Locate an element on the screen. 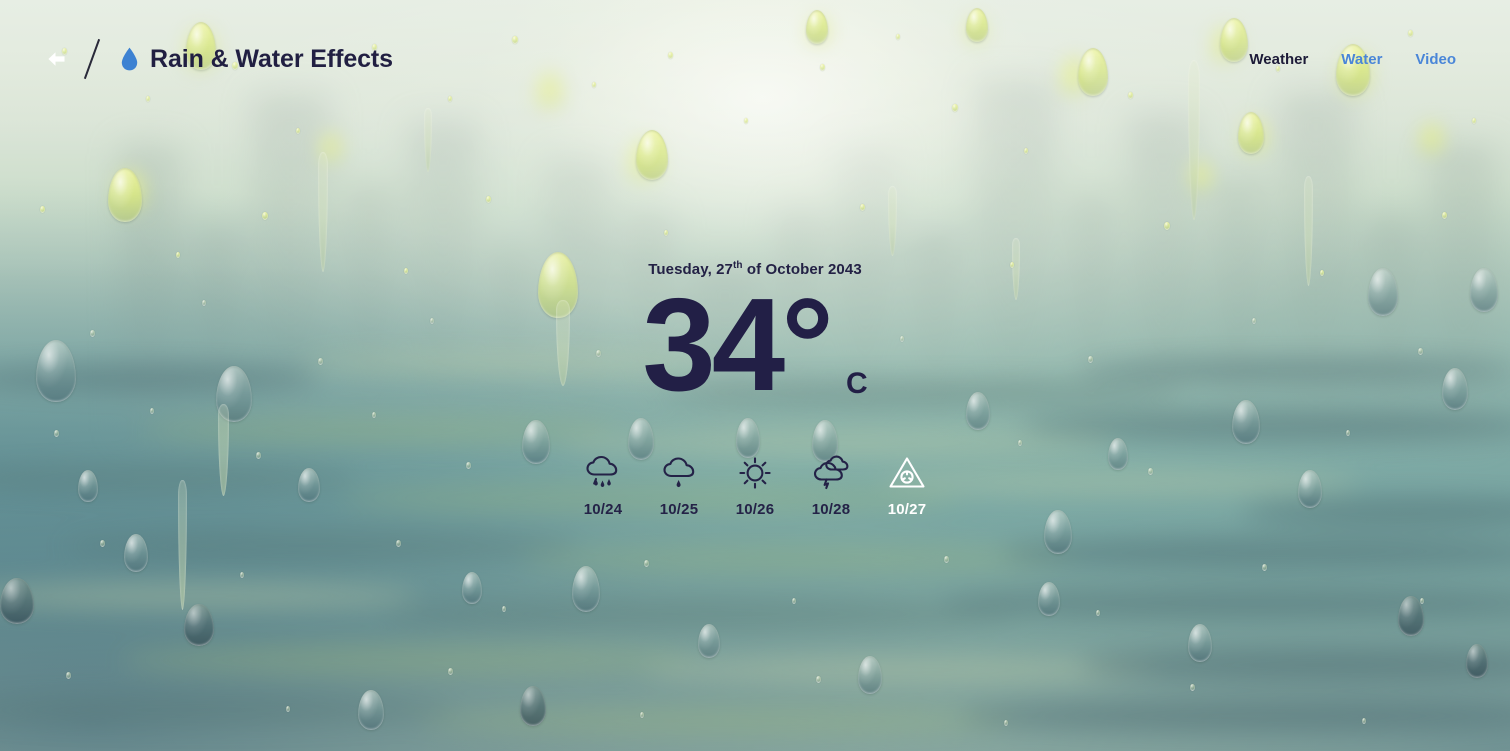  forecast-item-1024: 10/24 is located at coordinates (603, 484).